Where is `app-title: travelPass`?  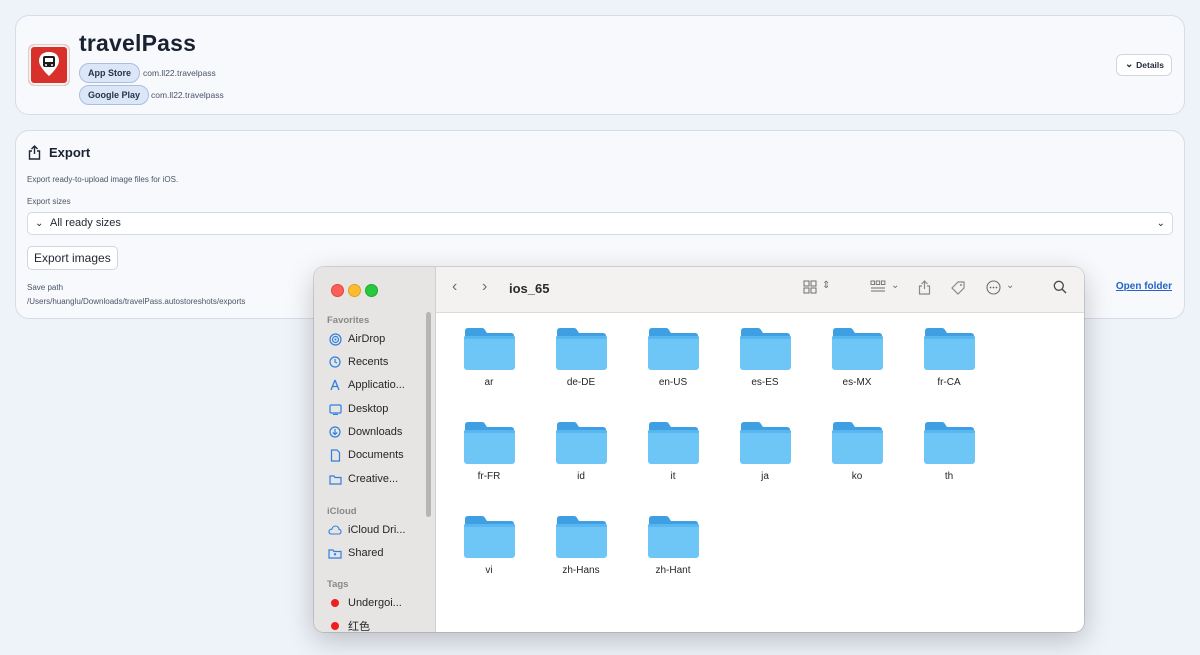 app-title: travelPass is located at coordinates (138, 43).